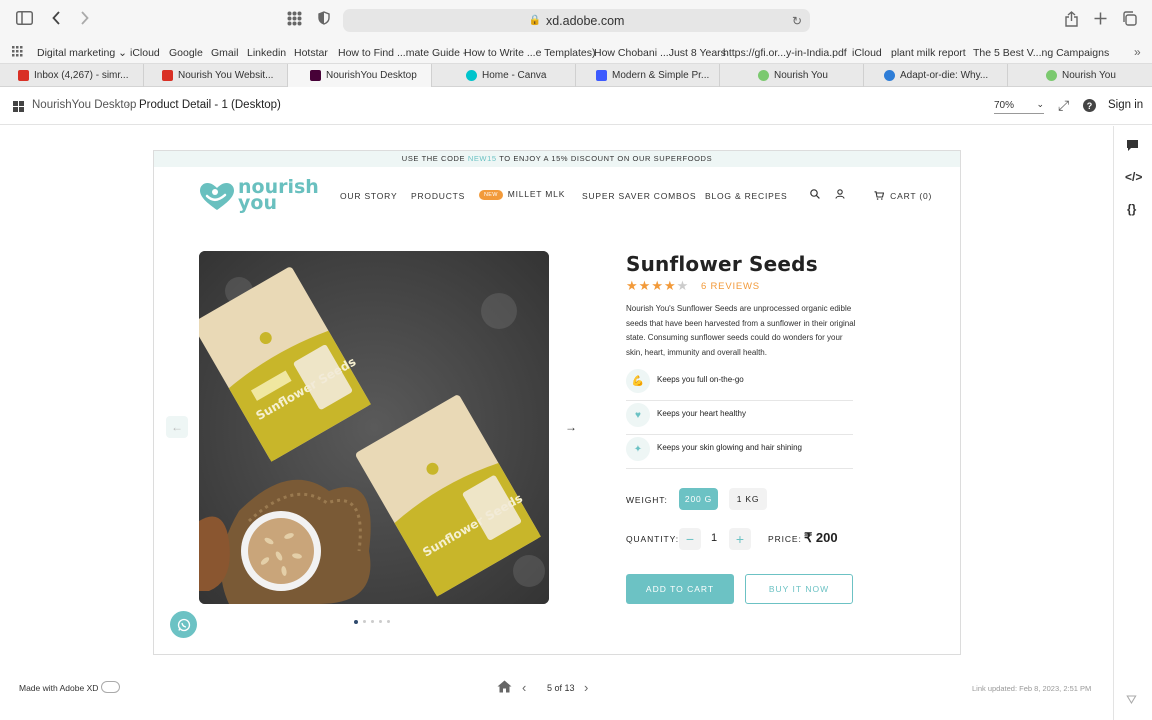 The width and height of the screenshot is (1152, 720). Describe the element at coordinates (259, 196) in the screenshot. I see `site-logo: nourish you` at that location.